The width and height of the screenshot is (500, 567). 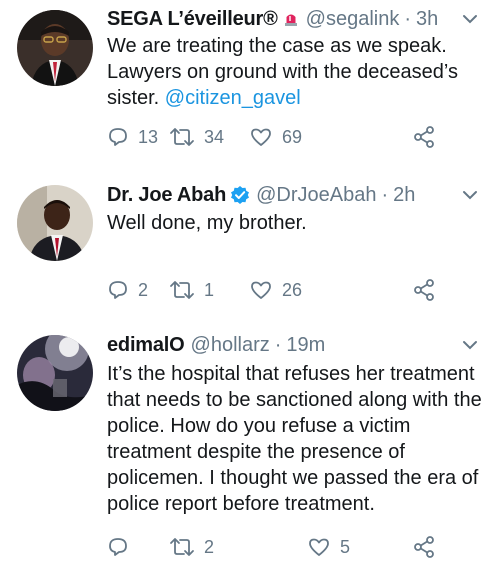 I want to click on author-name: SEGA L’éveilleur®, so click(x=192, y=19).